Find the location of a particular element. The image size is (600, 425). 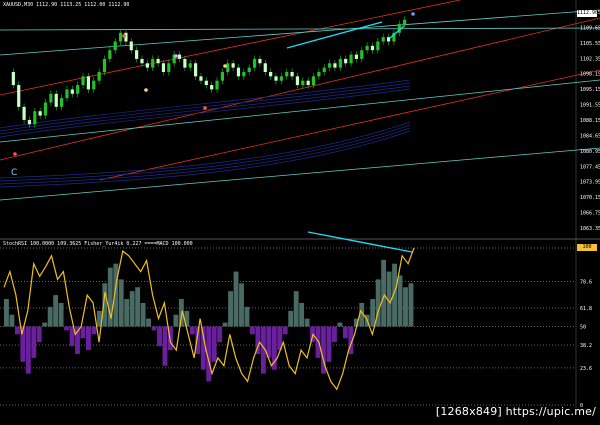

current-price-tag: 1112.90 is located at coordinates (588, 13).